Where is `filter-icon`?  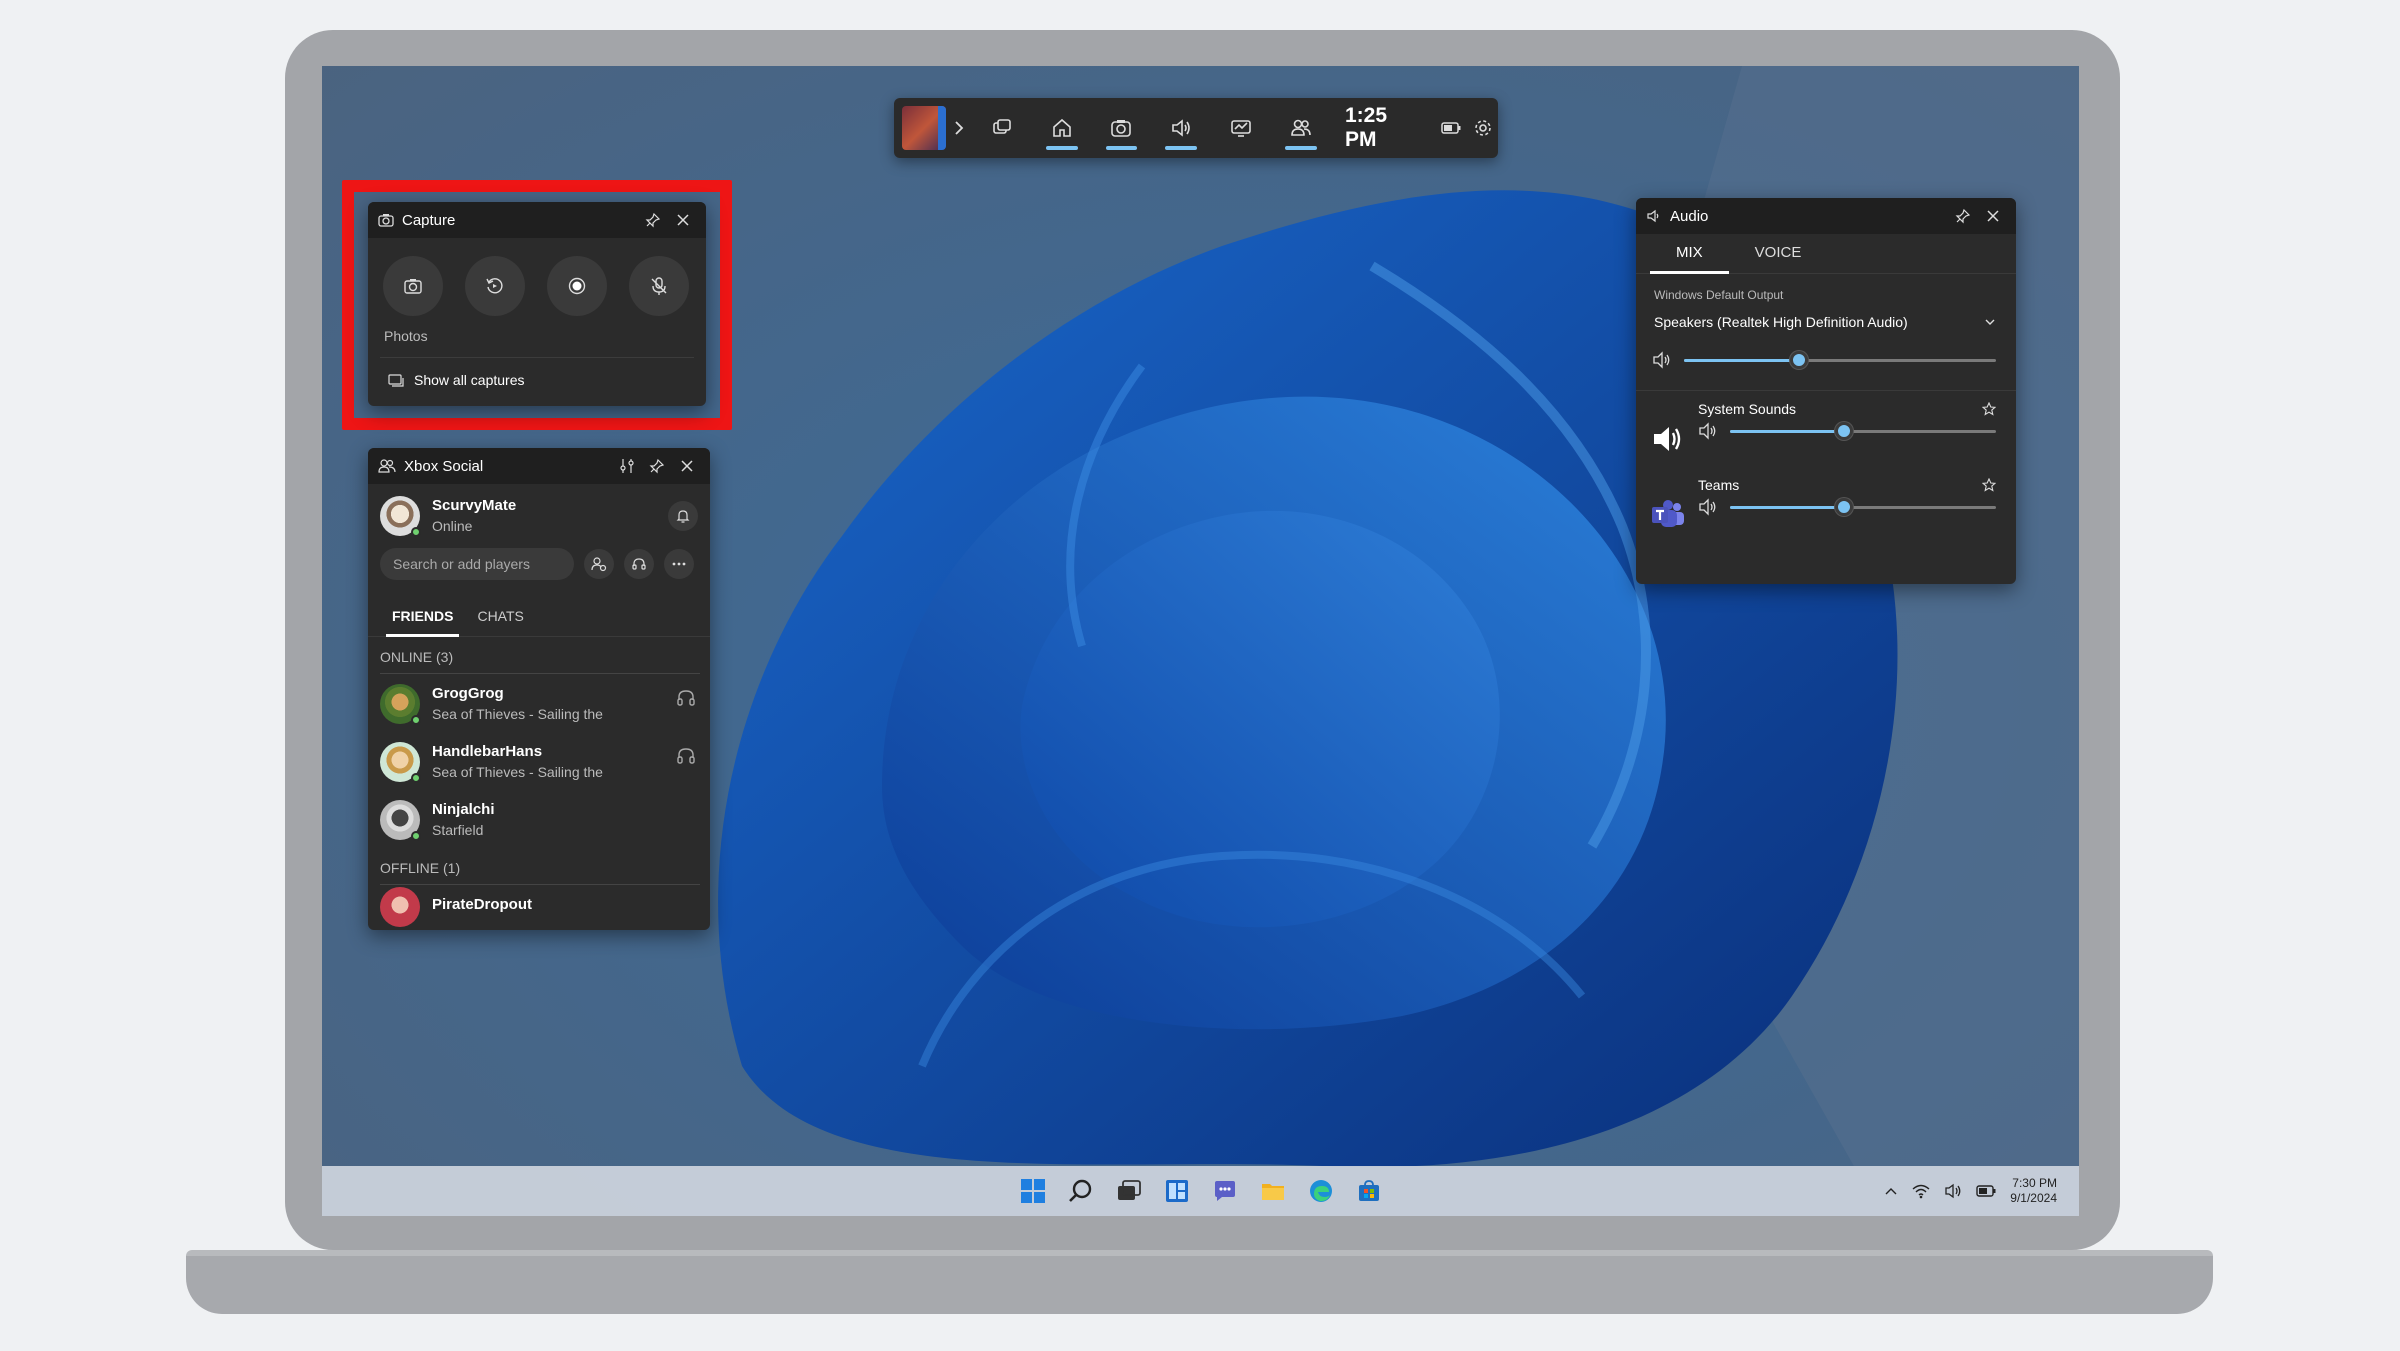 filter-icon is located at coordinates (627, 466).